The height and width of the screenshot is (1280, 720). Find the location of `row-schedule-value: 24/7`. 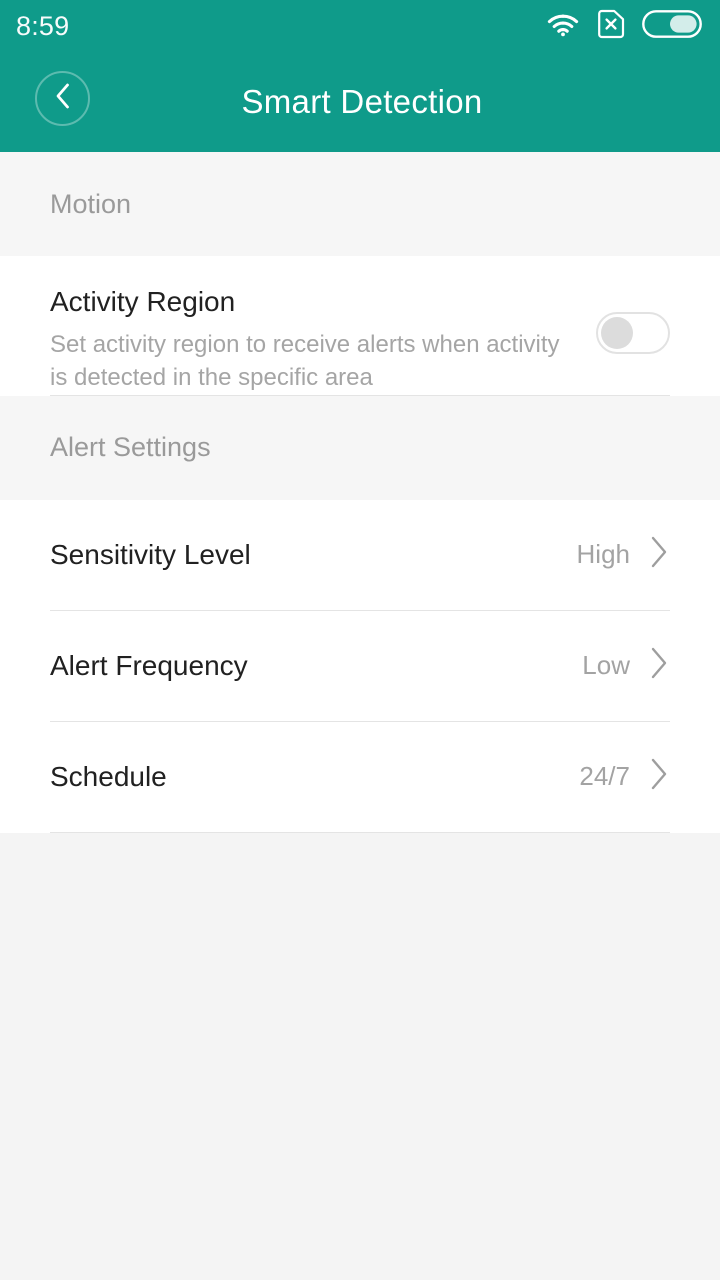

row-schedule-value: 24/7 is located at coordinates (604, 776).